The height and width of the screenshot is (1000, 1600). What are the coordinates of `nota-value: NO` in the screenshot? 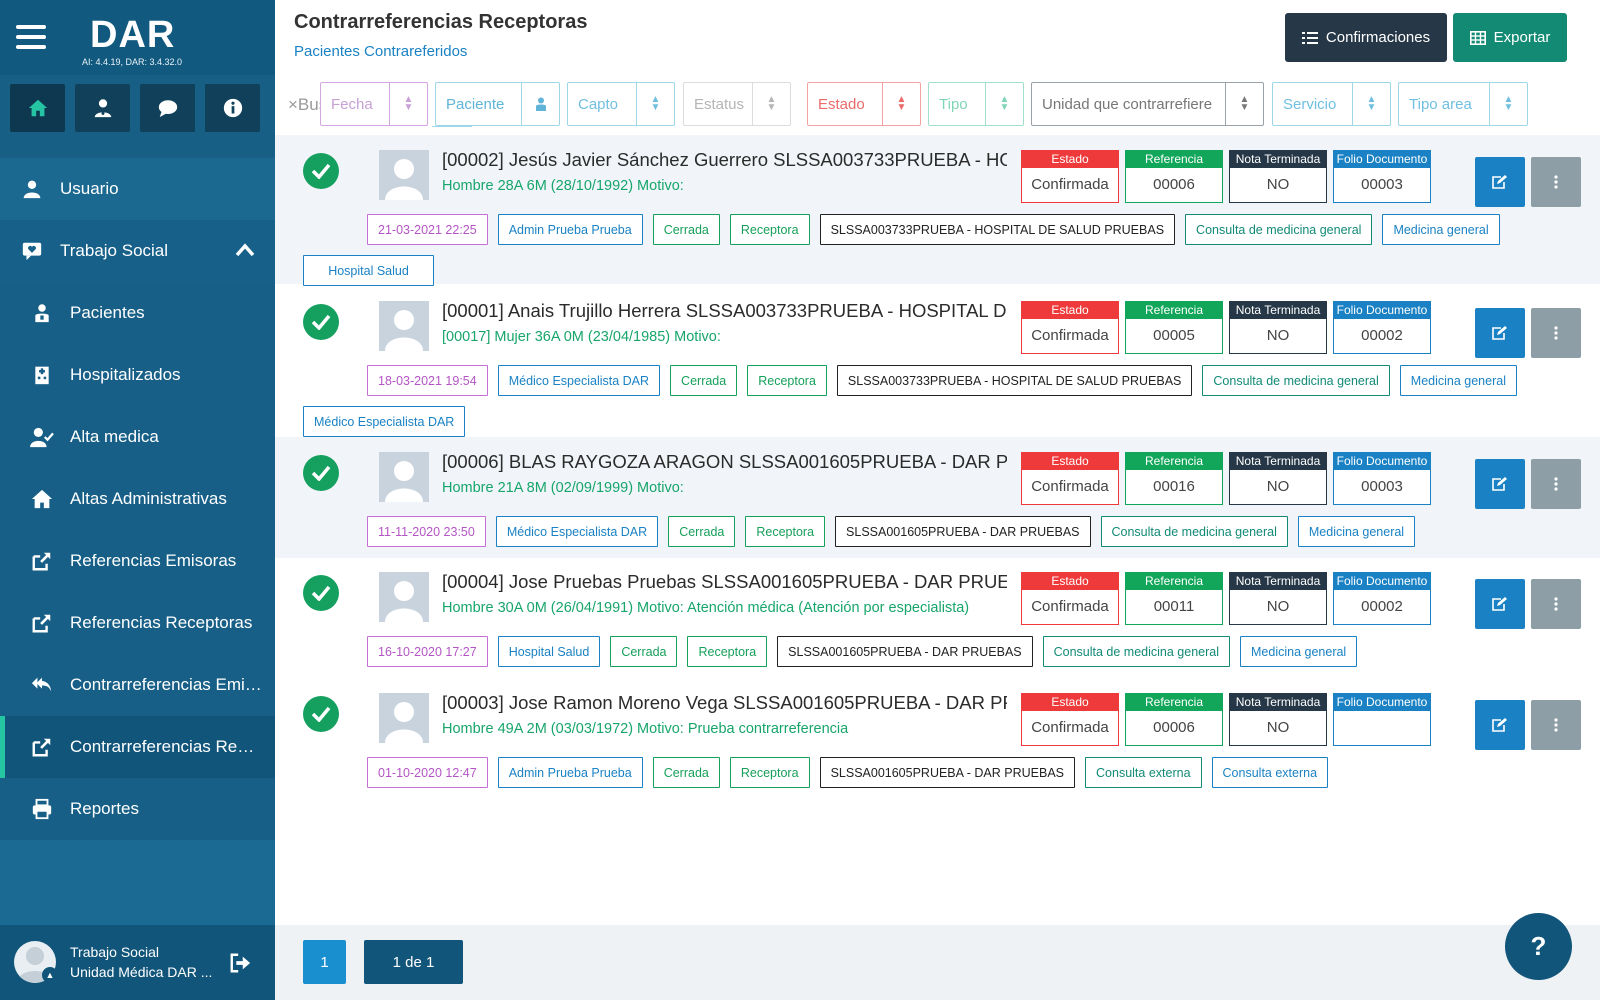 It's located at (1278, 606).